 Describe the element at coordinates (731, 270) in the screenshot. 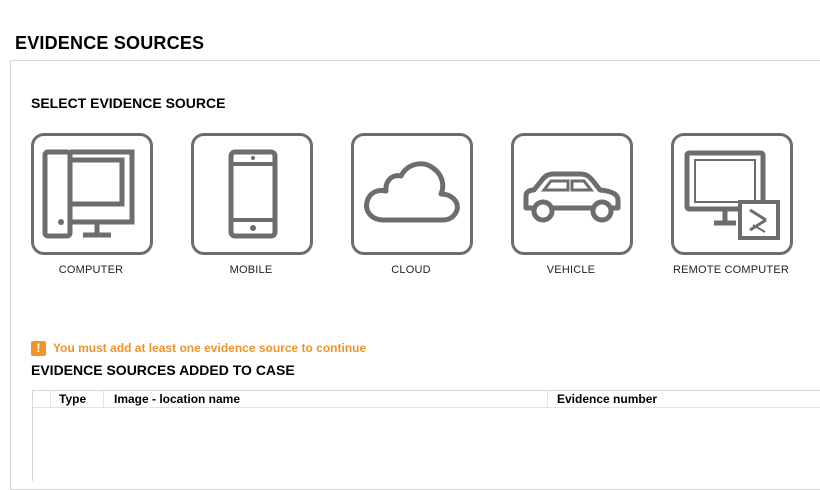

I see `source-label: REMOTE COMPUTER` at that location.